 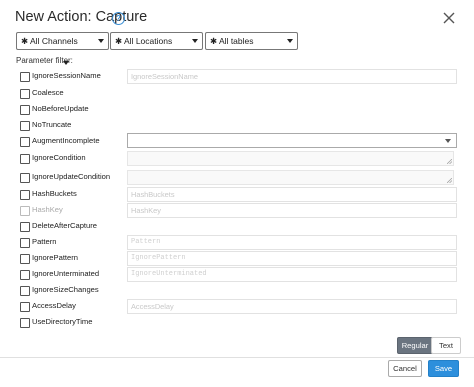 What do you see at coordinates (446, 345) in the screenshot?
I see `mode-text-button: Text` at bounding box center [446, 345].